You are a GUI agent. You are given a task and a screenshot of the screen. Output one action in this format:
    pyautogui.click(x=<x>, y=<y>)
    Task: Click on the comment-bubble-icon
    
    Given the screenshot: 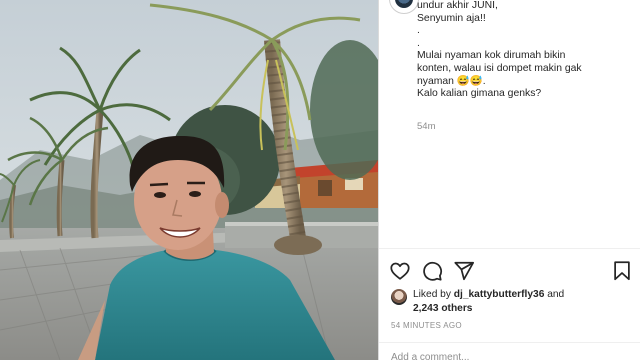 What is the action you would take?
    pyautogui.click(x=433, y=271)
    